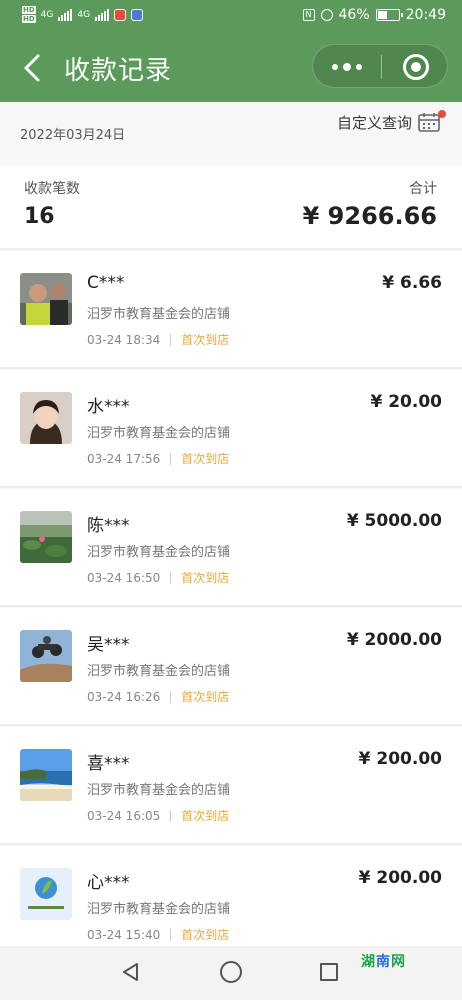 The width and height of the screenshot is (462, 1000). Describe the element at coordinates (29, 19) in the screenshot. I see `hd2-icon: HD` at that location.